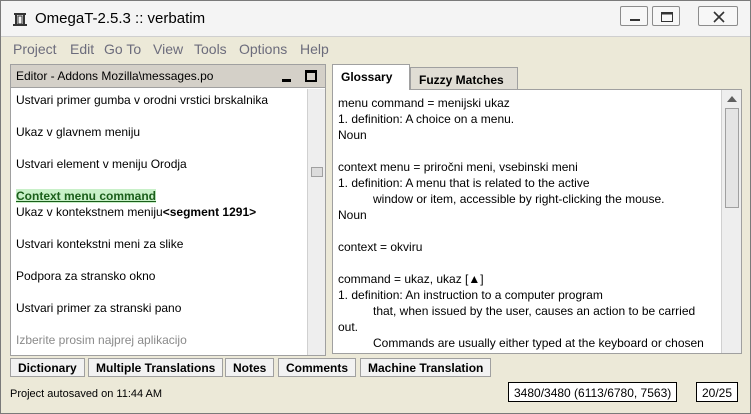  I want to click on segment-source: Ukaz v glavnem meniju, so click(78, 132).